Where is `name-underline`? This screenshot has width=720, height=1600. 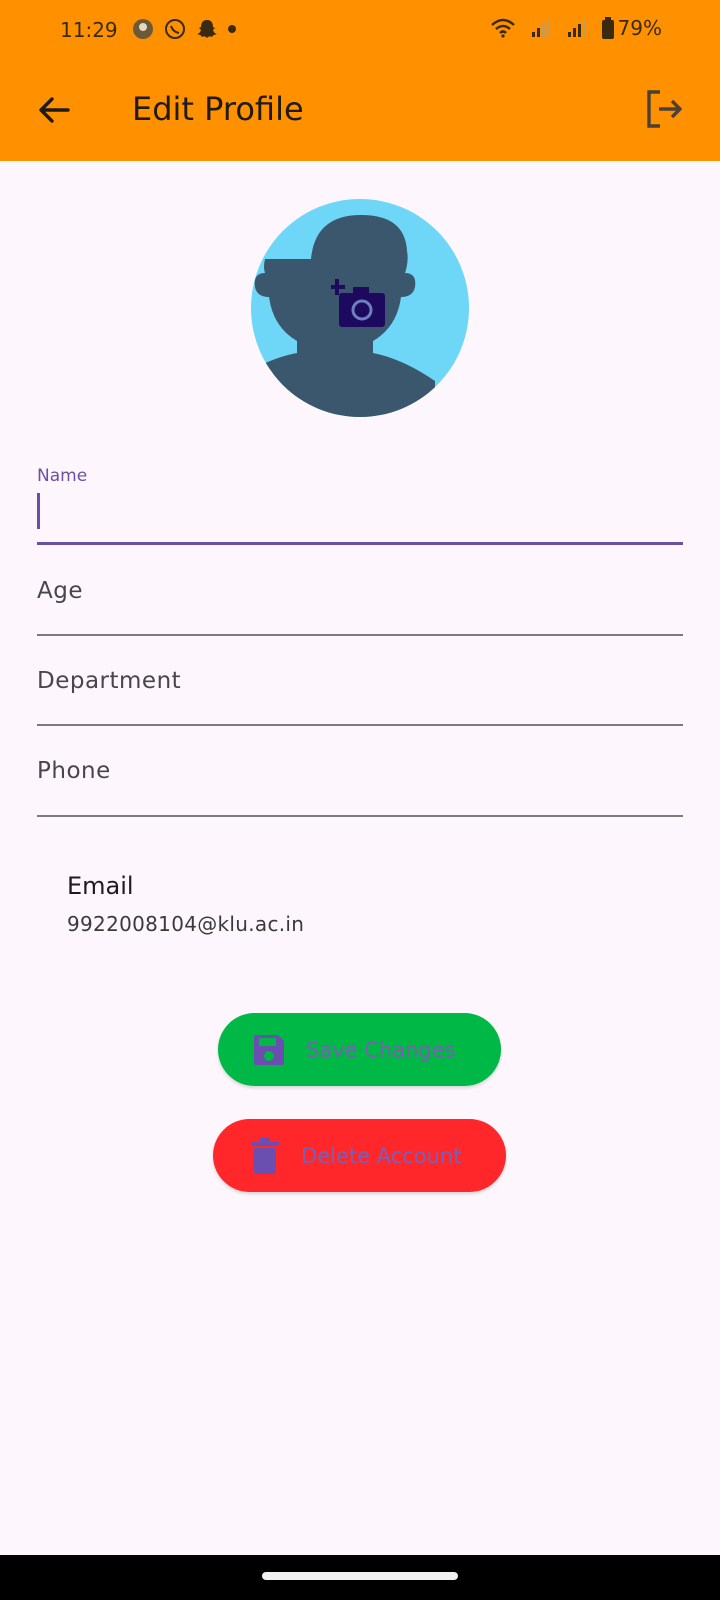 name-underline is located at coordinates (360, 543).